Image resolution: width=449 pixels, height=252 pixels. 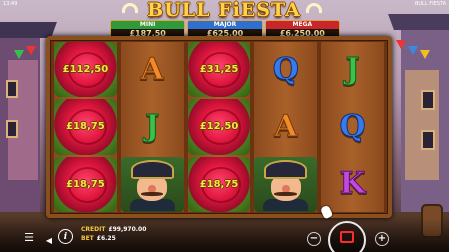 What do you see at coordinates (382, 239) in the screenshot?
I see `bet-increase-button: +` at bounding box center [382, 239].